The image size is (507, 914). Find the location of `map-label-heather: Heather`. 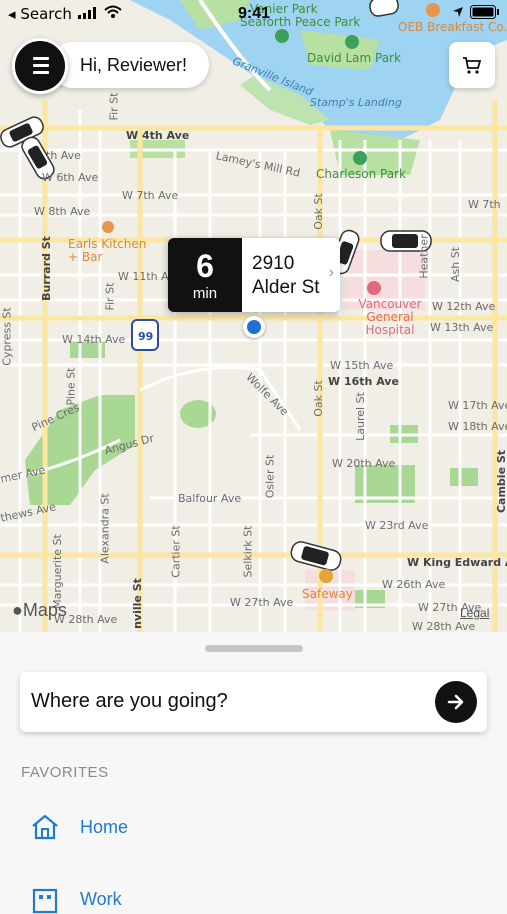

map-label-heather: Heather is located at coordinates (424, 256).